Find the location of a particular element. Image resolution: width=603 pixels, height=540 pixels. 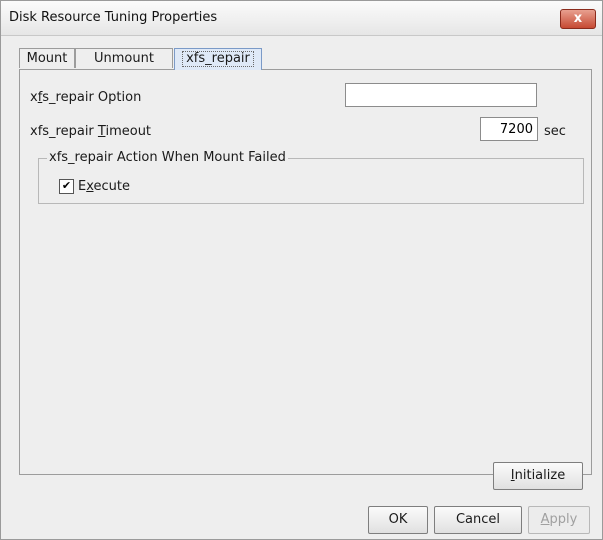

tab-xfs-repair: xfs_repair is located at coordinates (218, 59).